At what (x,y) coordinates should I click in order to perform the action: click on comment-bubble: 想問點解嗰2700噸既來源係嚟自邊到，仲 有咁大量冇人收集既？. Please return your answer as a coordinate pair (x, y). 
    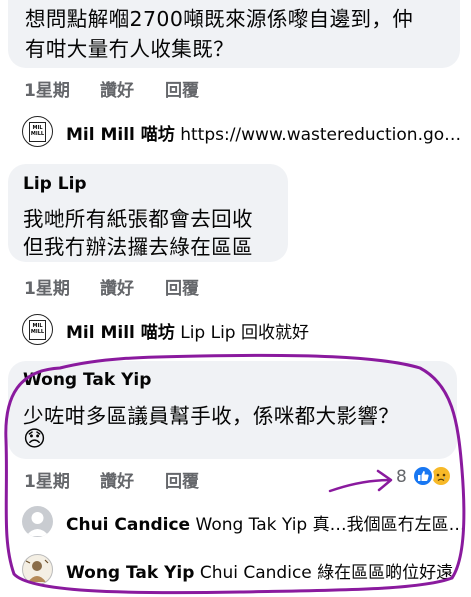
    Looking at the image, I should click on (234, 34).